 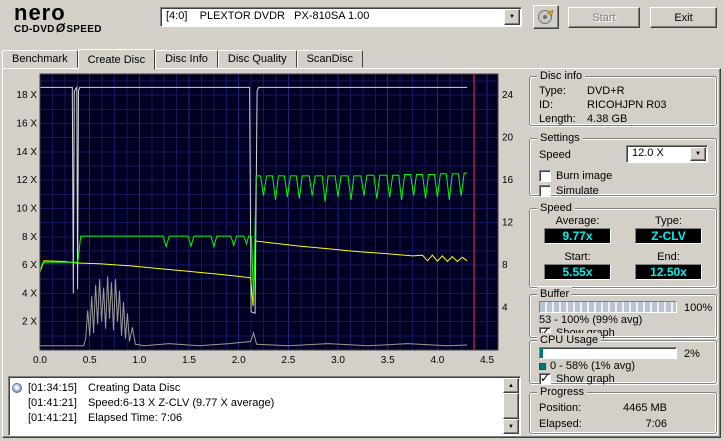 I want to click on svg-text: 4, so click(x=505, y=308).